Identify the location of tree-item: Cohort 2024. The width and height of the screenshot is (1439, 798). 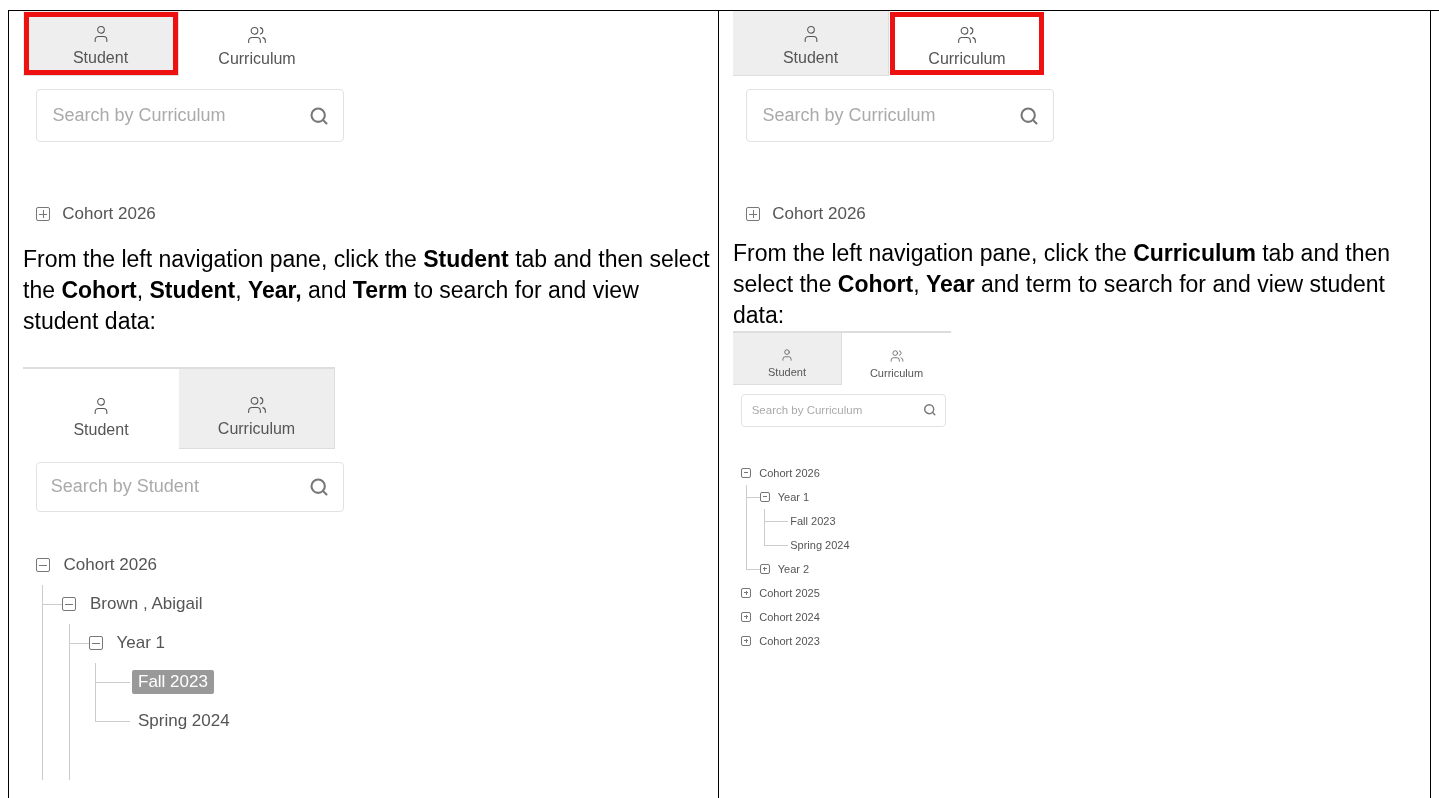
(789, 616).